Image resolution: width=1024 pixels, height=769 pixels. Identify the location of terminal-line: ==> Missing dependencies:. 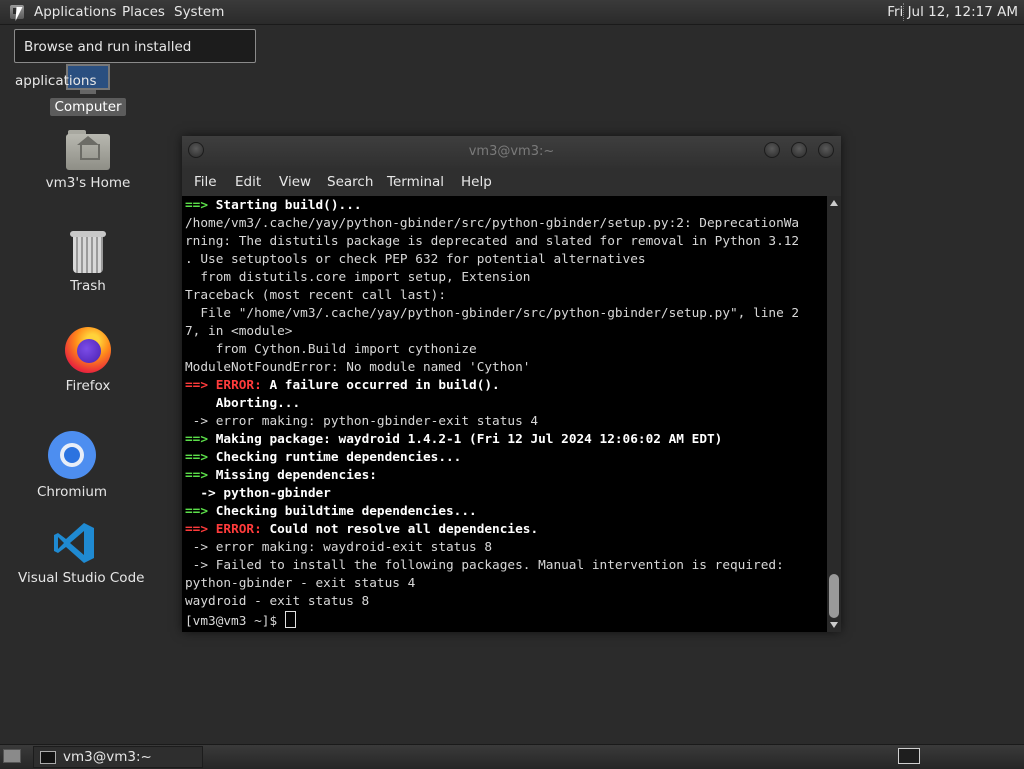
(281, 476).